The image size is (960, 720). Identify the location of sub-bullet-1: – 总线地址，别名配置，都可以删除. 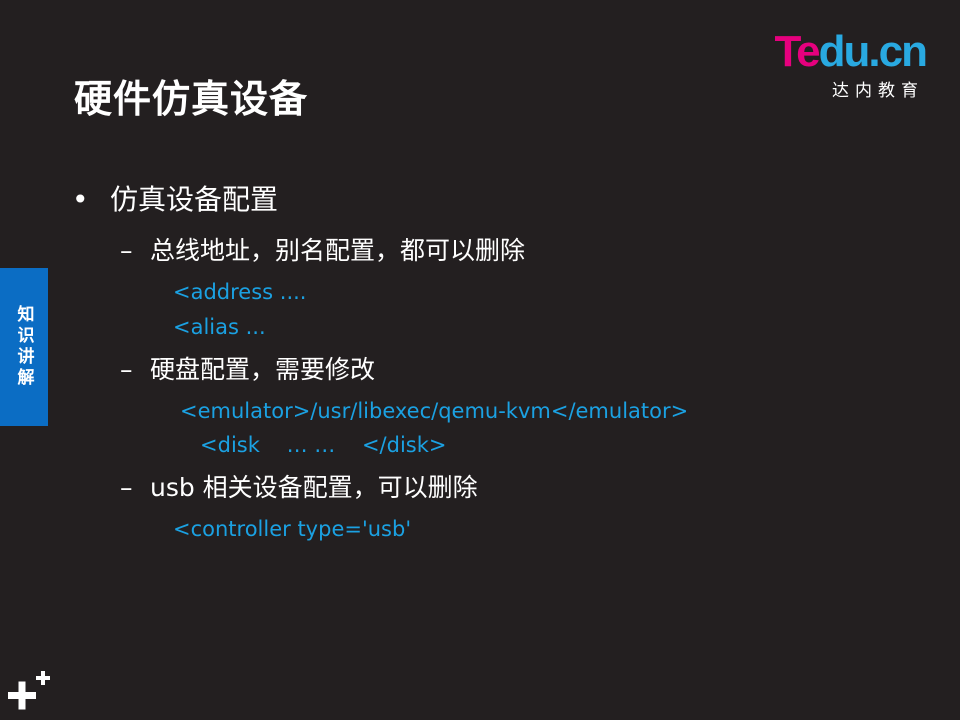
(322, 251).